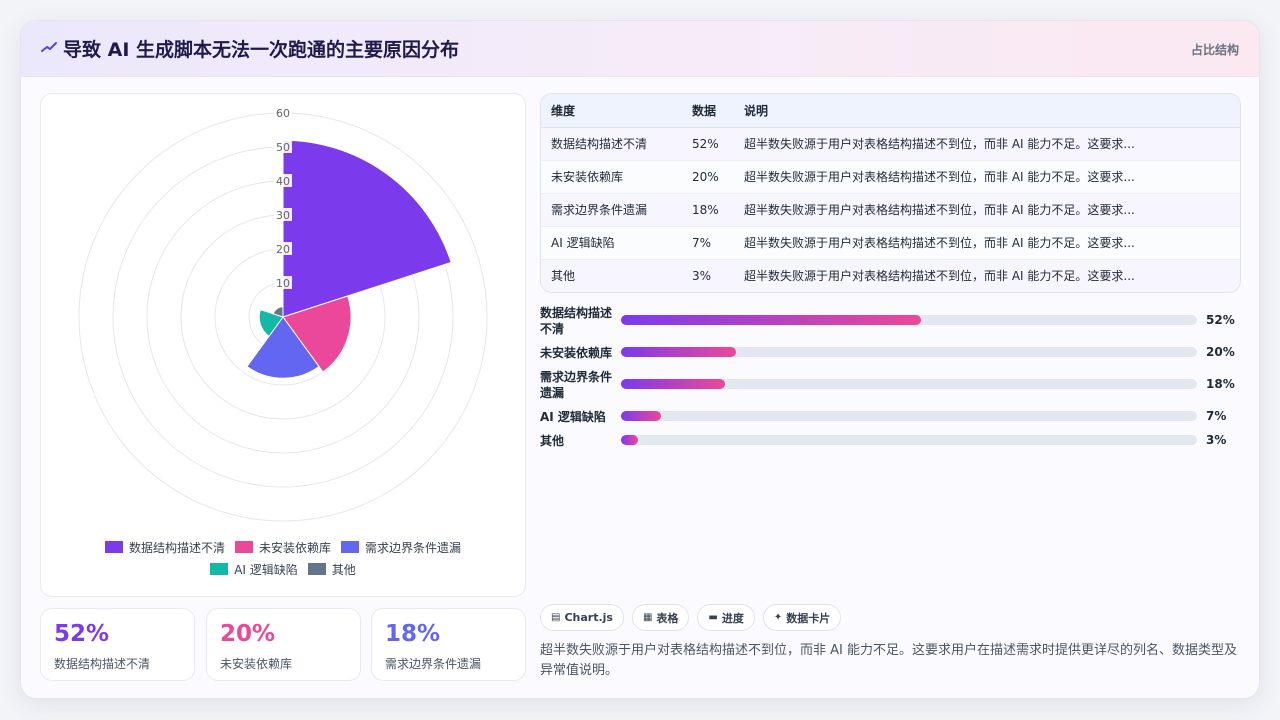  What do you see at coordinates (667, 618) in the screenshot?
I see `pill-label: 表格` at bounding box center [667, 618].